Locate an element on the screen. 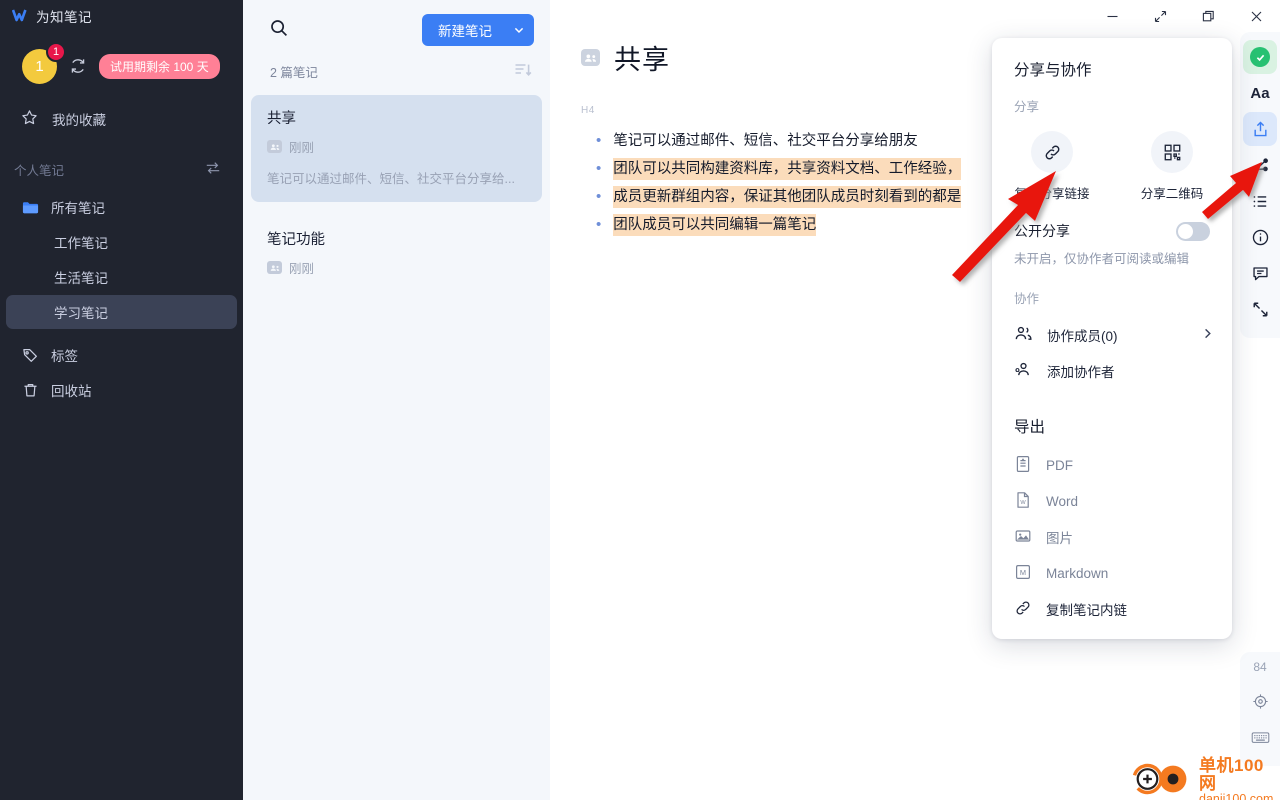 The image size is (1280, 800). watermark-text: 单机100网 danji100.com is located at coordinates (1239, 778).